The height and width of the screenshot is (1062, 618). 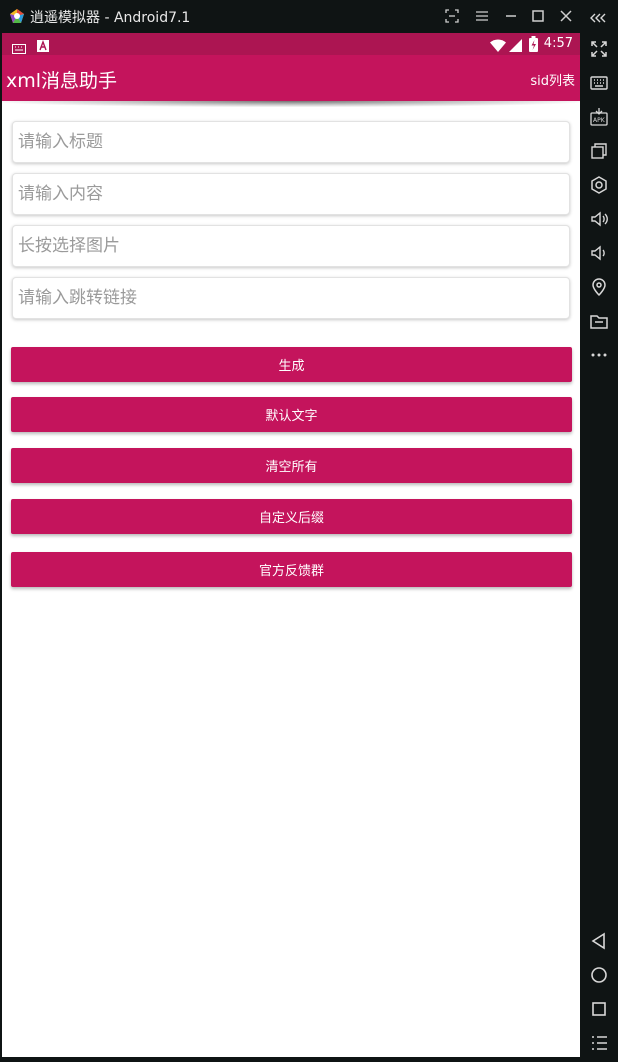 I want to click on recents-icon, so click(x=599, y=1009).